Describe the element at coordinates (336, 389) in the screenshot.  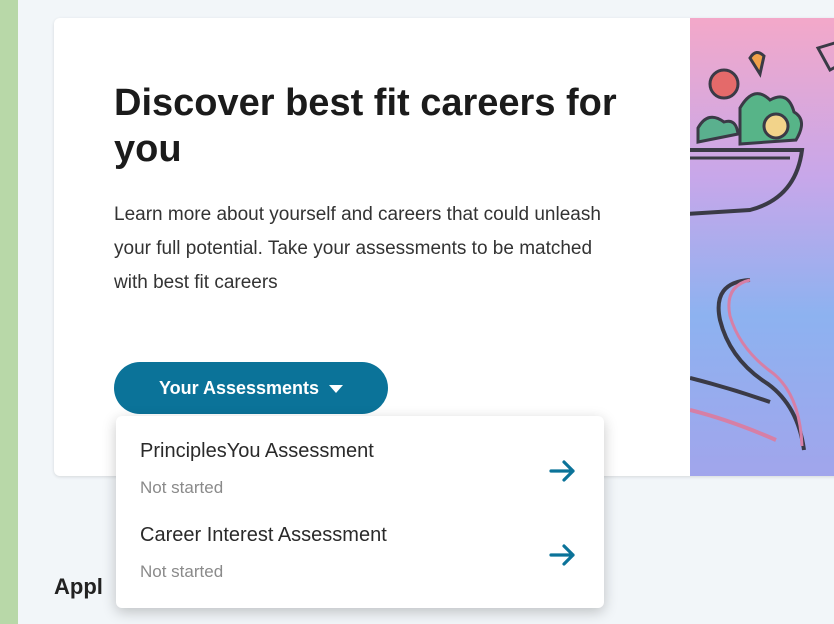
I see `caret-down-icon` at that location.